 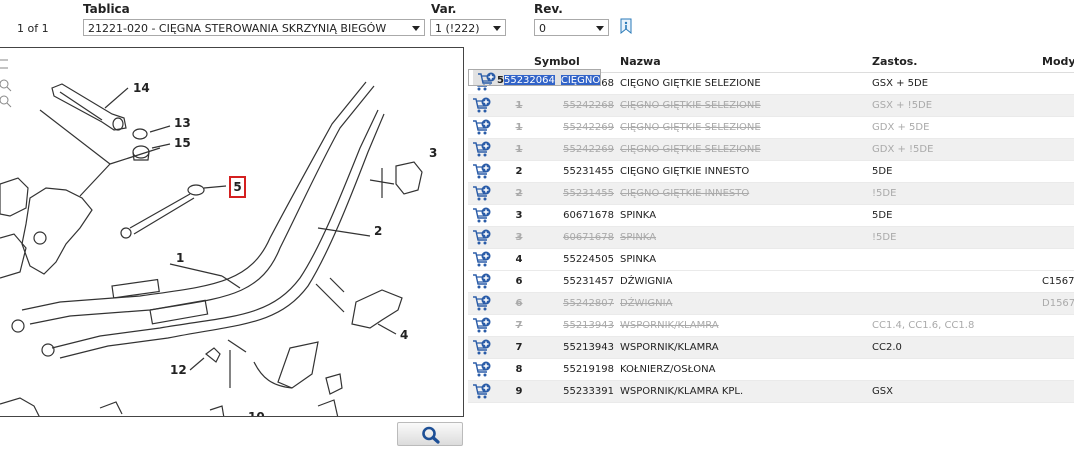 I want to click on col-zastos: Zastos., so click(x=957, y=61).